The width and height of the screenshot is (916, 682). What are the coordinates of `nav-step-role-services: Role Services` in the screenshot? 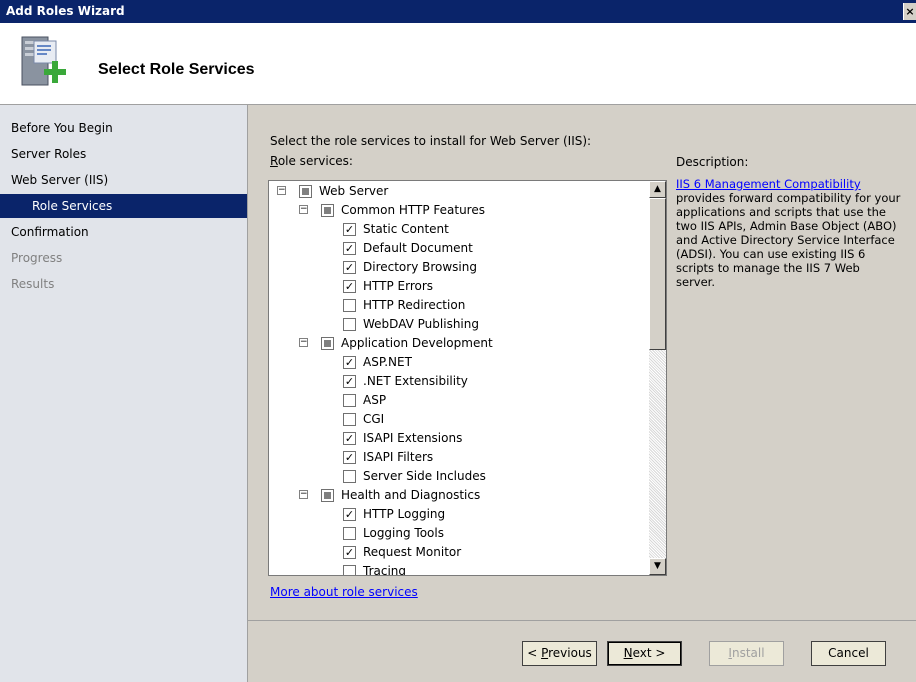 It's located at (123, 206).